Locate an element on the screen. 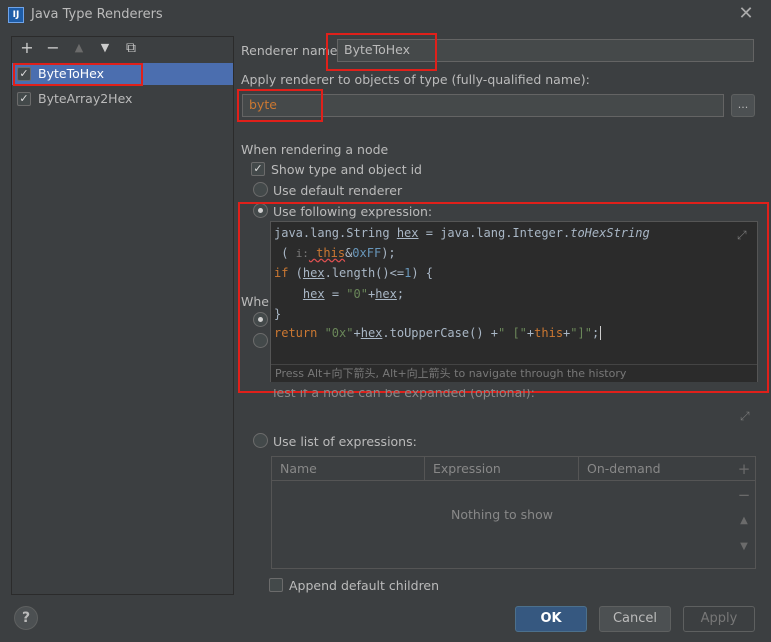 The image size is (771, 642). column-header-name: Name is located at coordinates (348, 469).